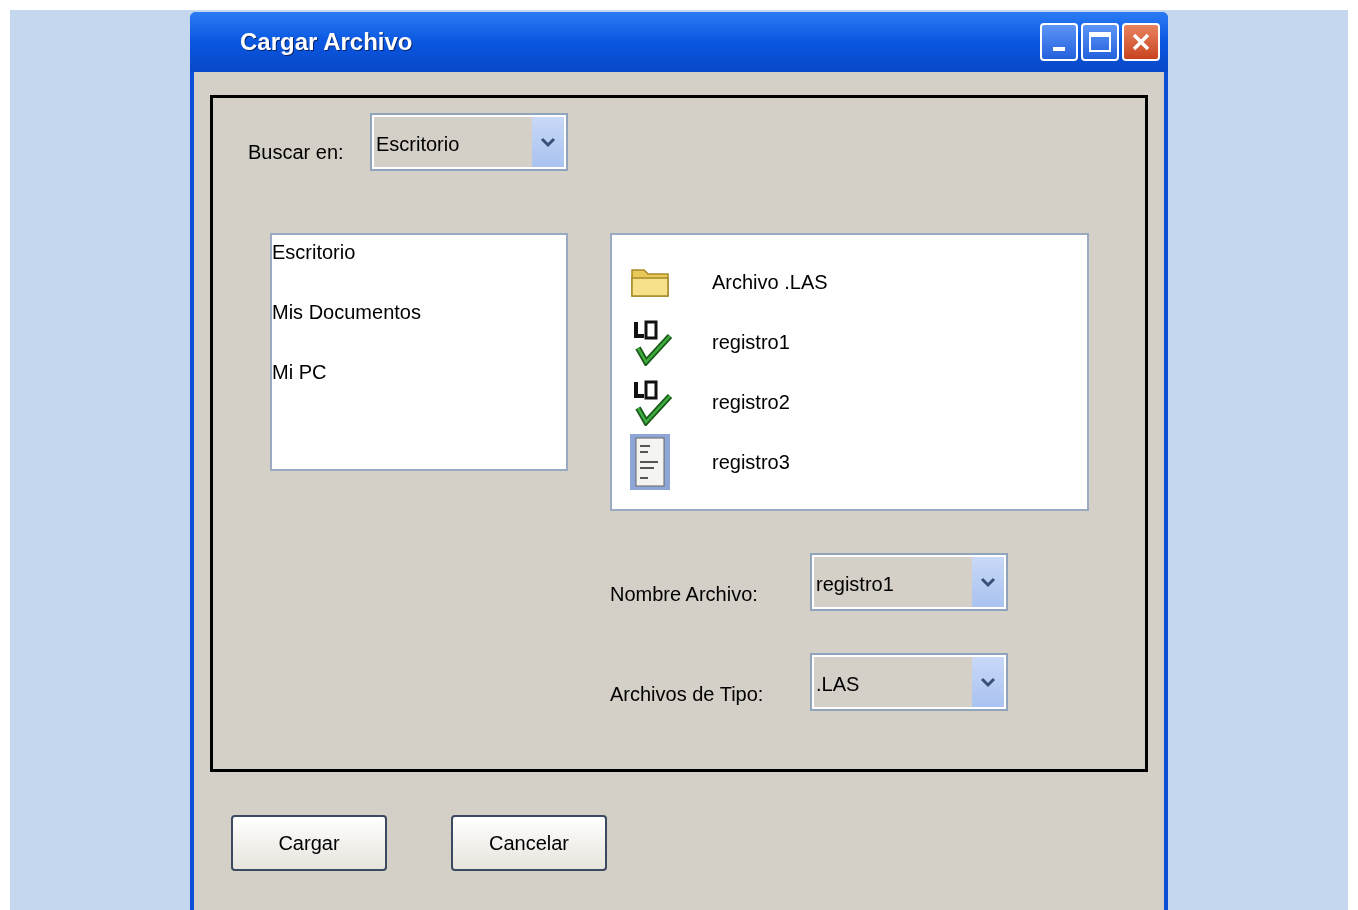 The height and width of the screenshot is (910, 1358). Describe the element at coordinates (469, 142) in the screenshot. I see `look-in-dropdown: Escritorio` at that location.